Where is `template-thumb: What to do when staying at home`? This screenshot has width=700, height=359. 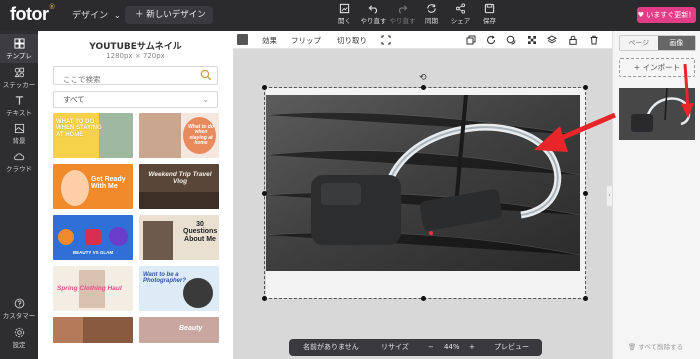
template-thumb: What to do when staying at home is located at coordinates (179, 135).